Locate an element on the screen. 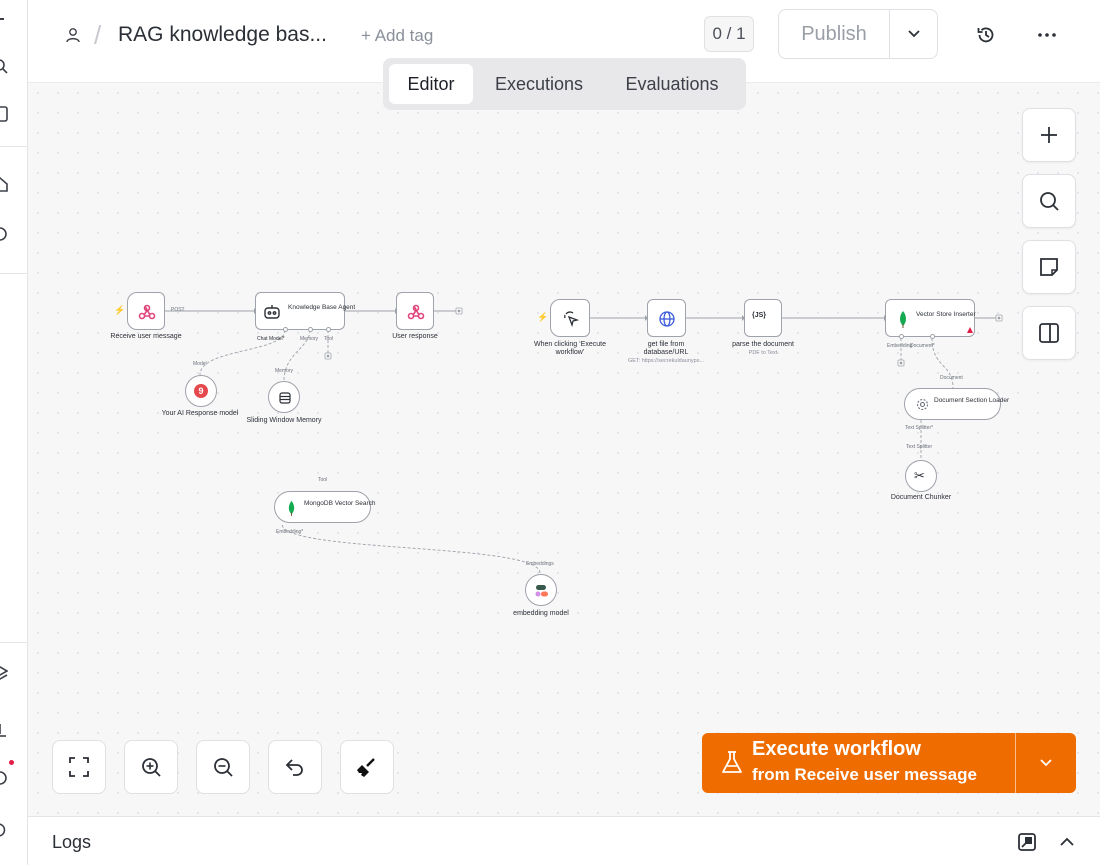  globe-icon is located at coordinates (667, 319).